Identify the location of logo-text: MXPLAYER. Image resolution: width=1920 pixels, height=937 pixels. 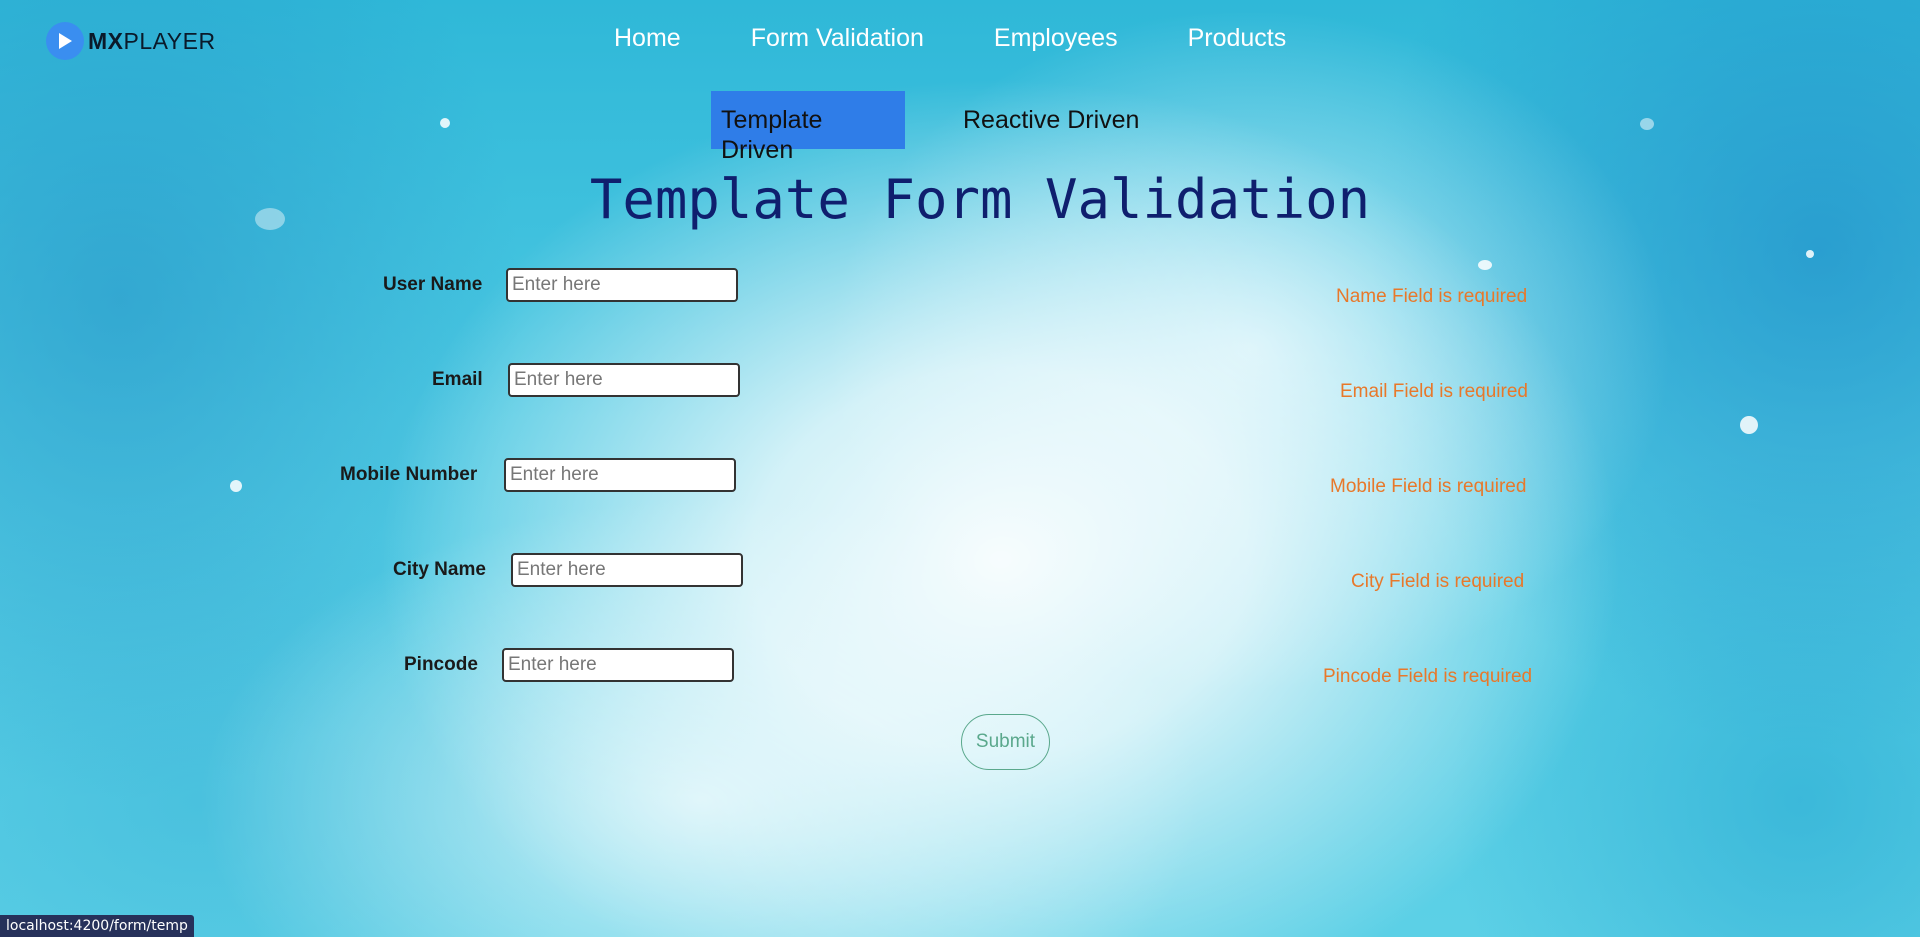
(152, 40).